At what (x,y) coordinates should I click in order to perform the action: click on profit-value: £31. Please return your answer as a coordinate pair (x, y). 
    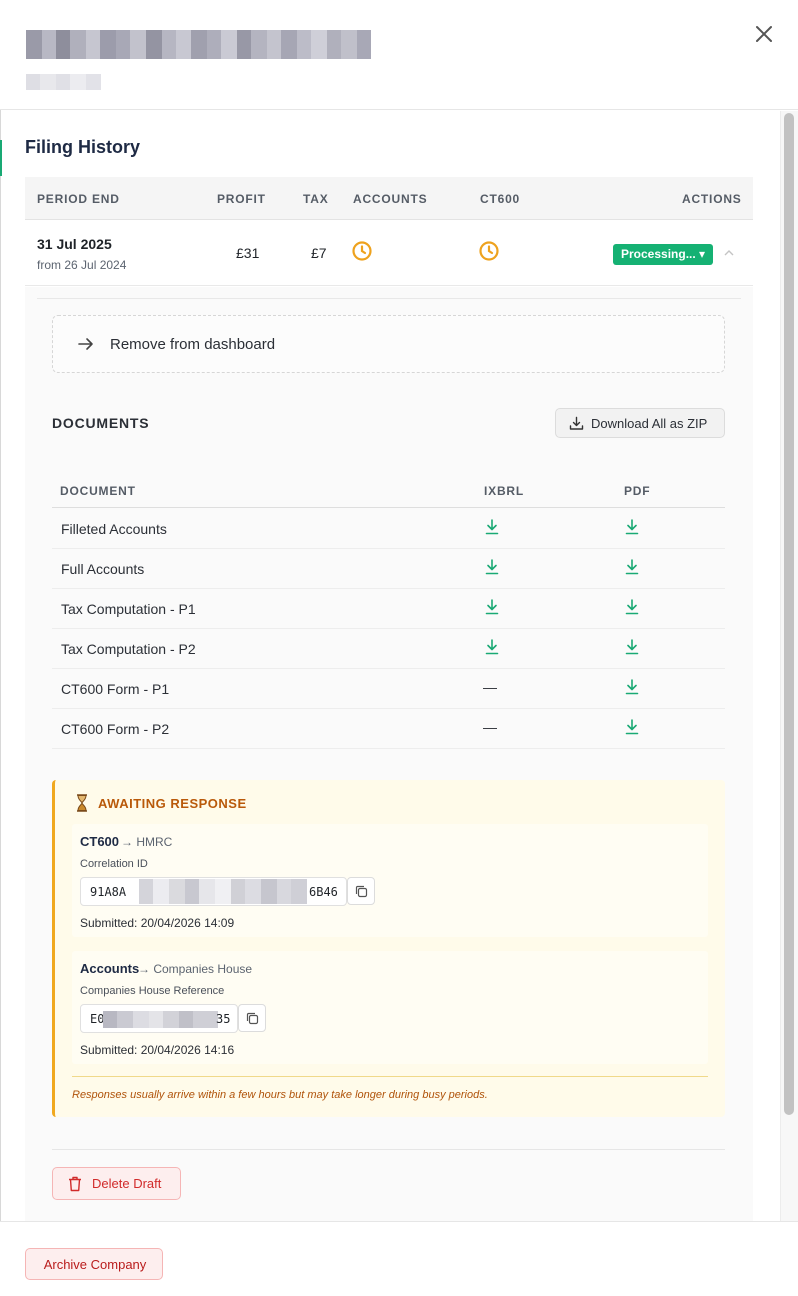
    Looking at the image, I should click on (248, 253).